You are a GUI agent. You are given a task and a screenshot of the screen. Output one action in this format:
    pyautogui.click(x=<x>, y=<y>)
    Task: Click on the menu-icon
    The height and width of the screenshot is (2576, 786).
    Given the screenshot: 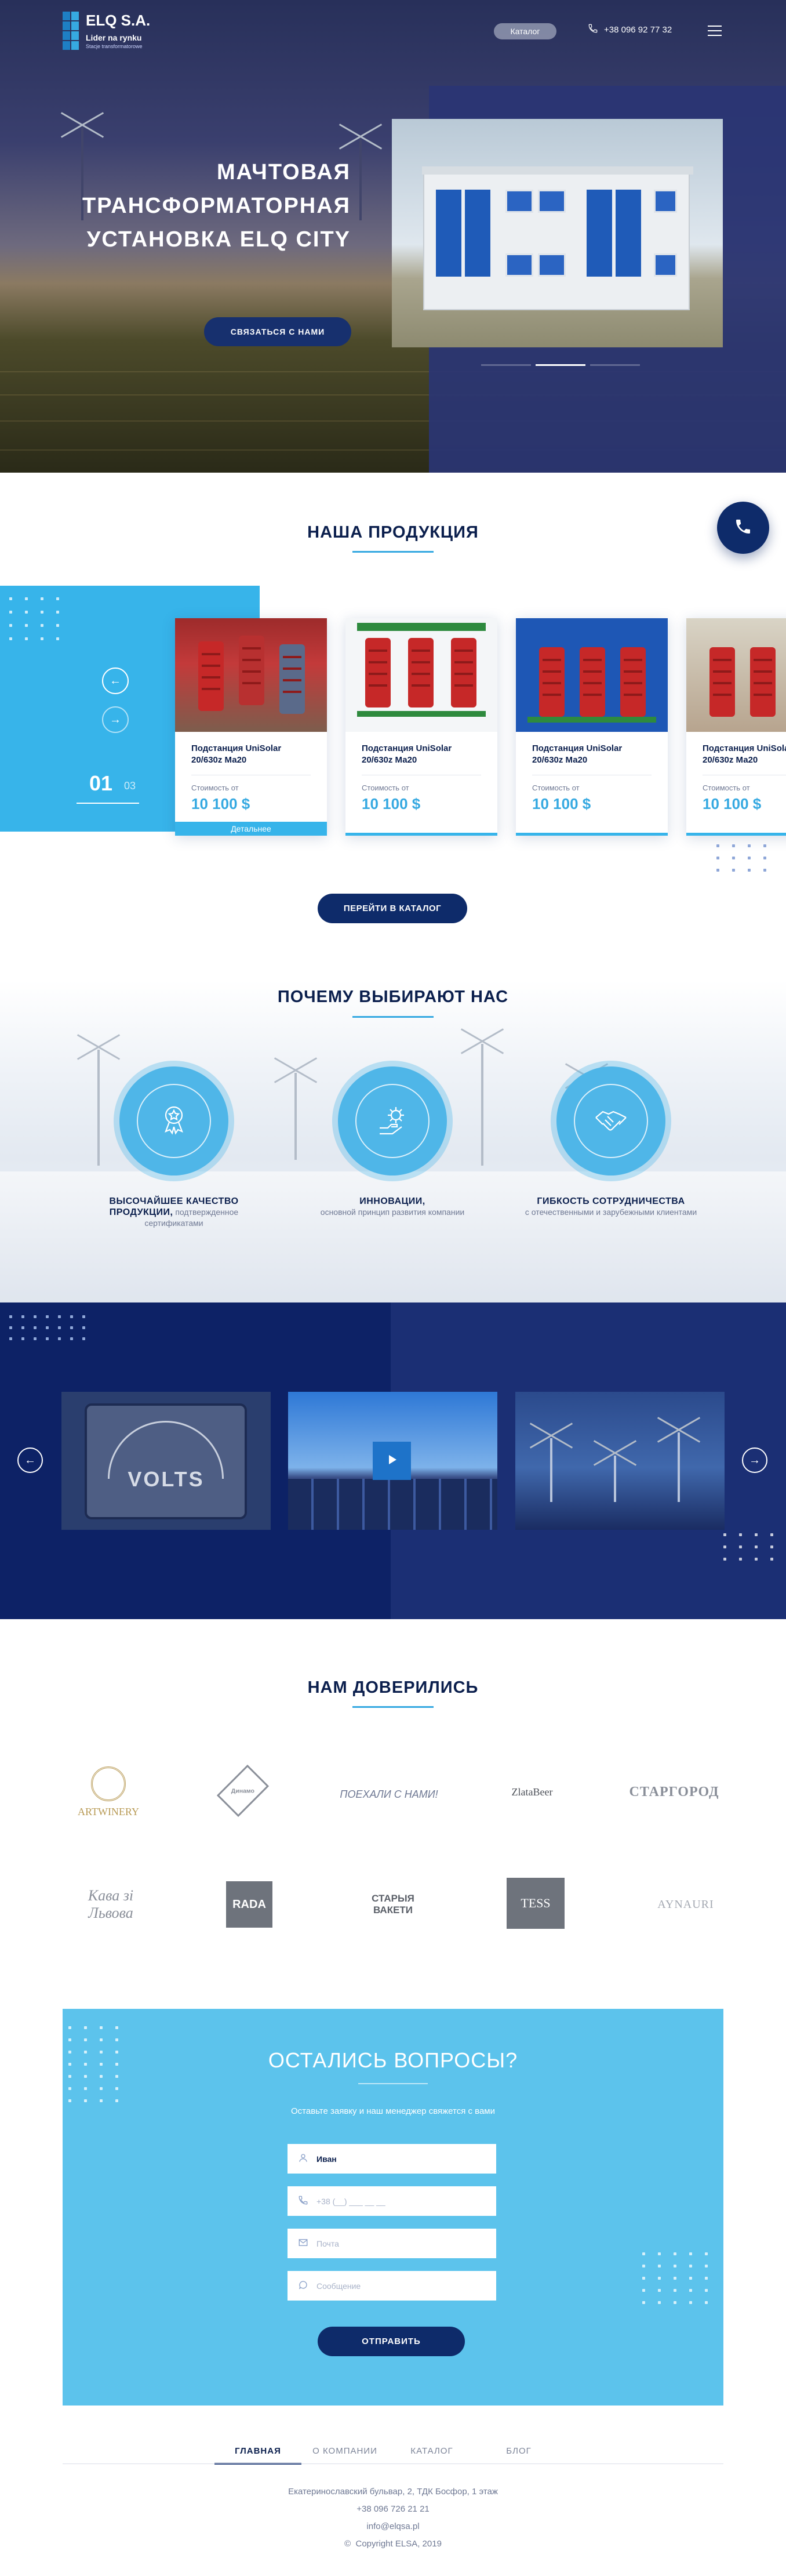 What is the action you would take?
    pyautogui.click(x=715, y=31)
    